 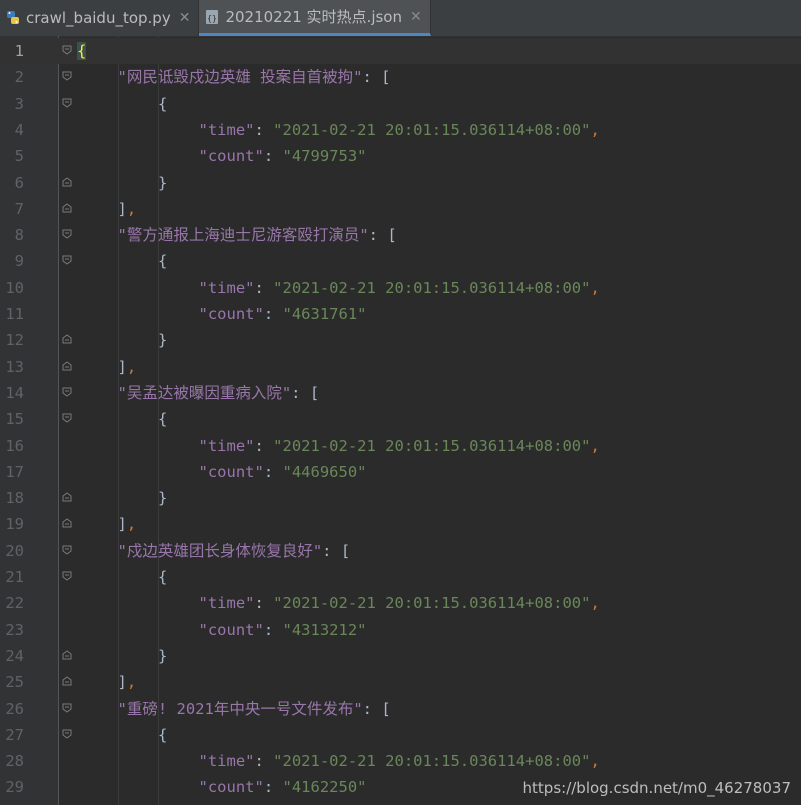 I want to click on tab-hot-topics-json: {} 20210221 实时热点.json ✕, so click(x=315, y=18).